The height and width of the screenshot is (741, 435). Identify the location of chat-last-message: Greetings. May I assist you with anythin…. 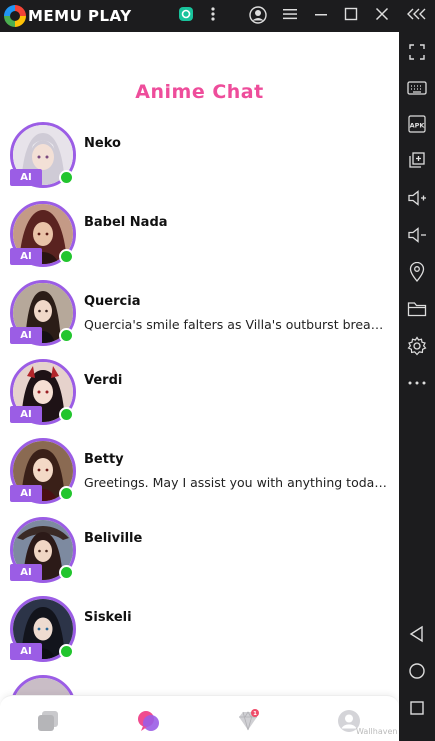
(236, 482).